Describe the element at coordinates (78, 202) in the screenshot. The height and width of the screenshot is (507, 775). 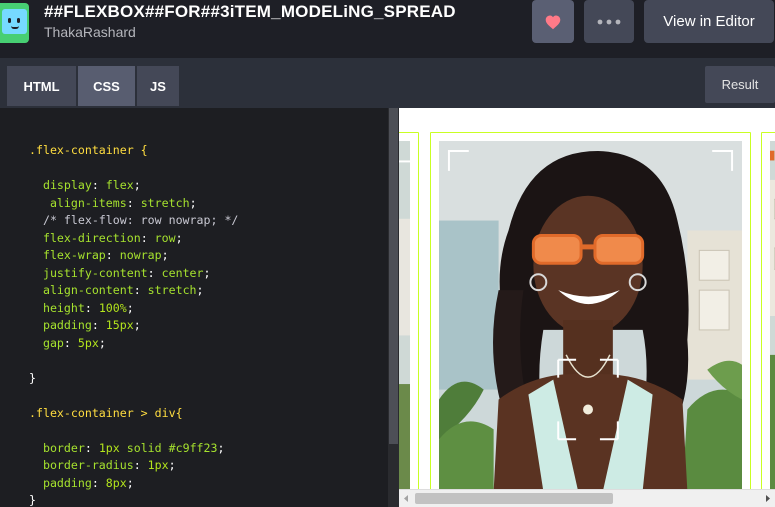
I see `code-token: align-items` at that location.